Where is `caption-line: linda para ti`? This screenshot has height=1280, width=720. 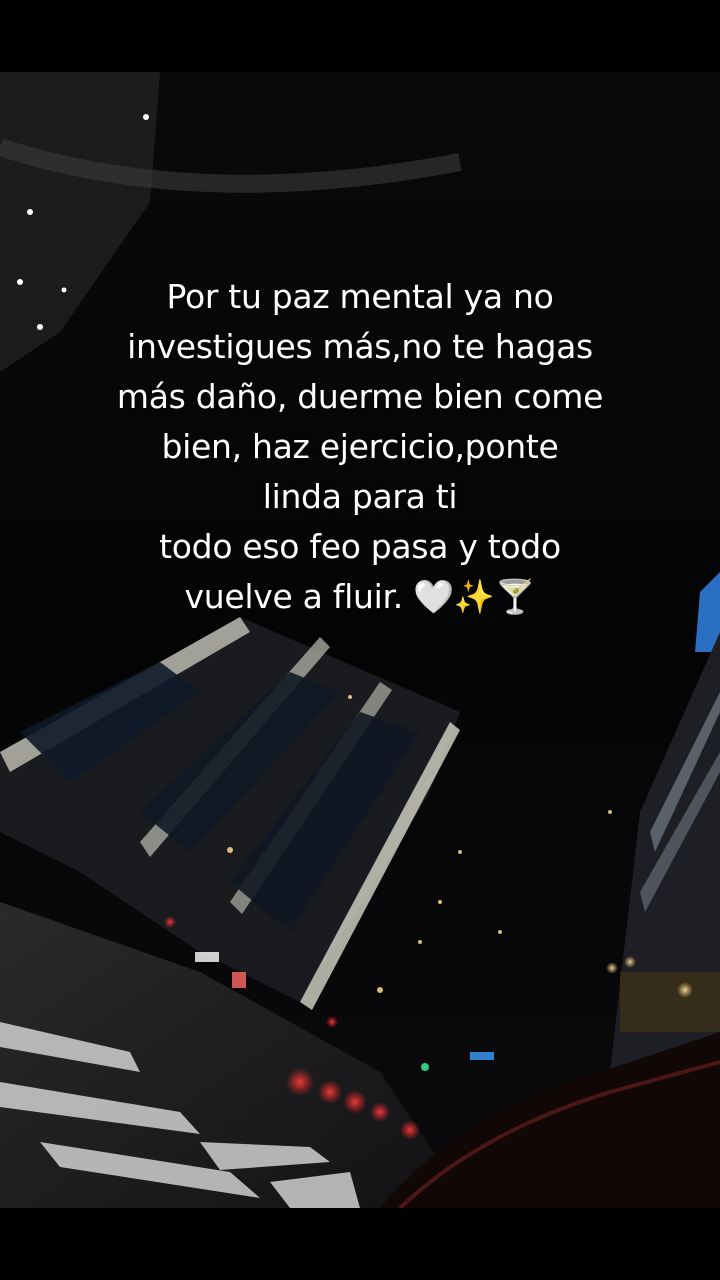 caption-line: linda para ti is located at coordinates (360, 496).